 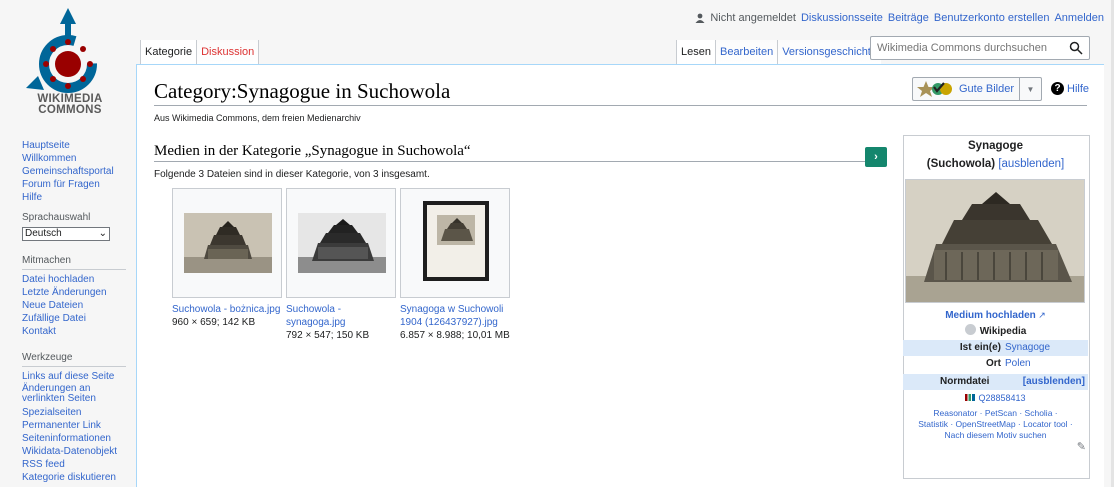 I want to click on instance-of-value: Synagoge, so click(x=1045, y=348).